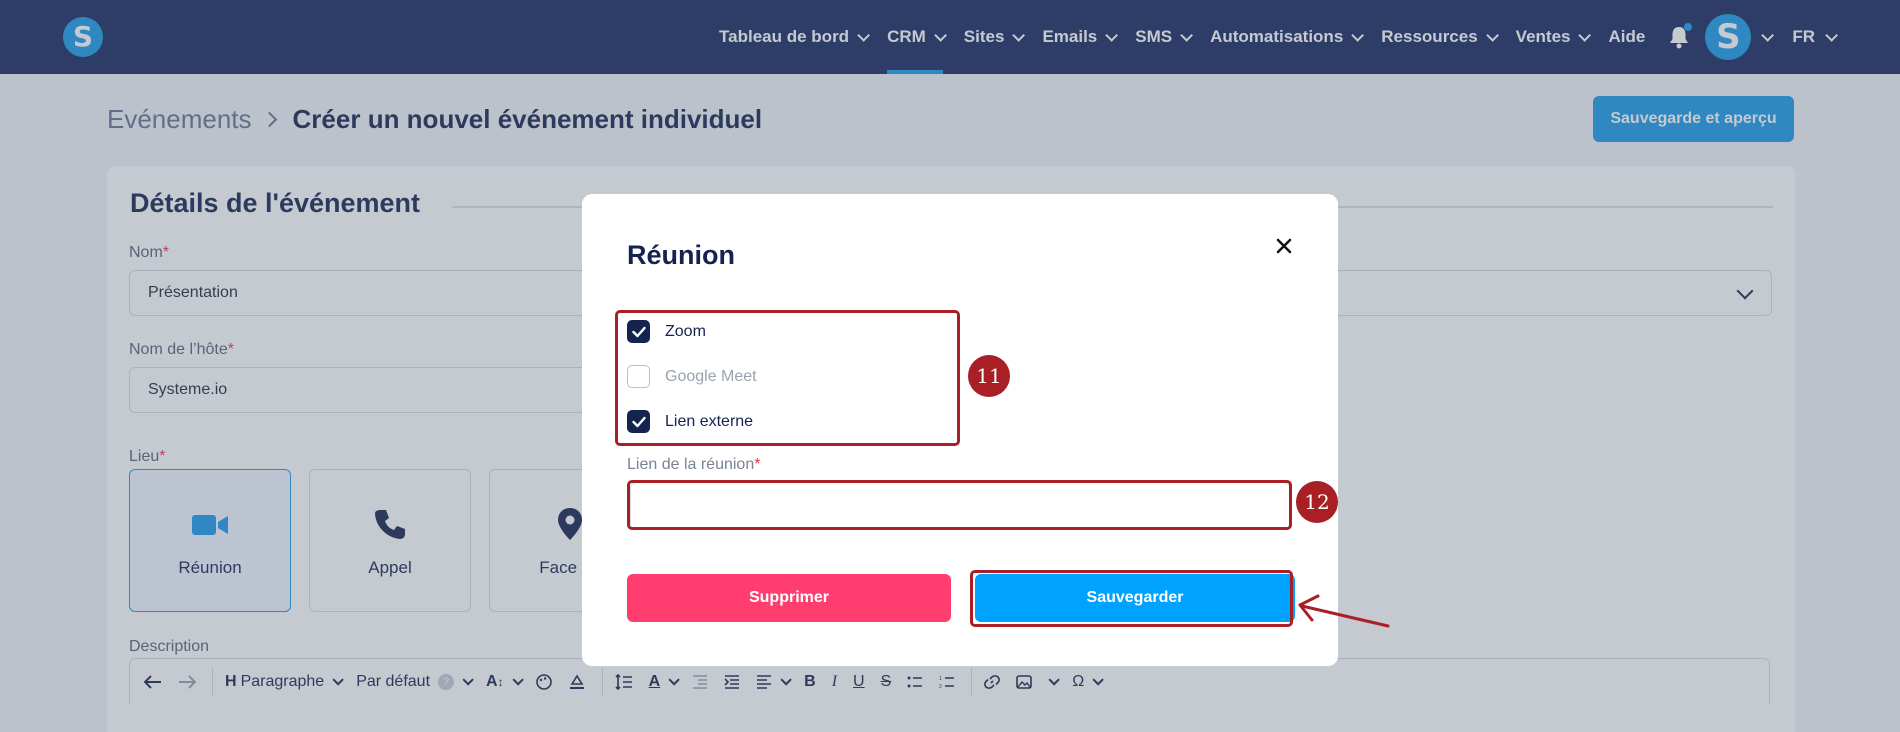  What do you see at coordinates (691, 464) in the screenshot?
I see `meeting-link-label-text: Lien de la réunion` at bounding box center [691, 464].